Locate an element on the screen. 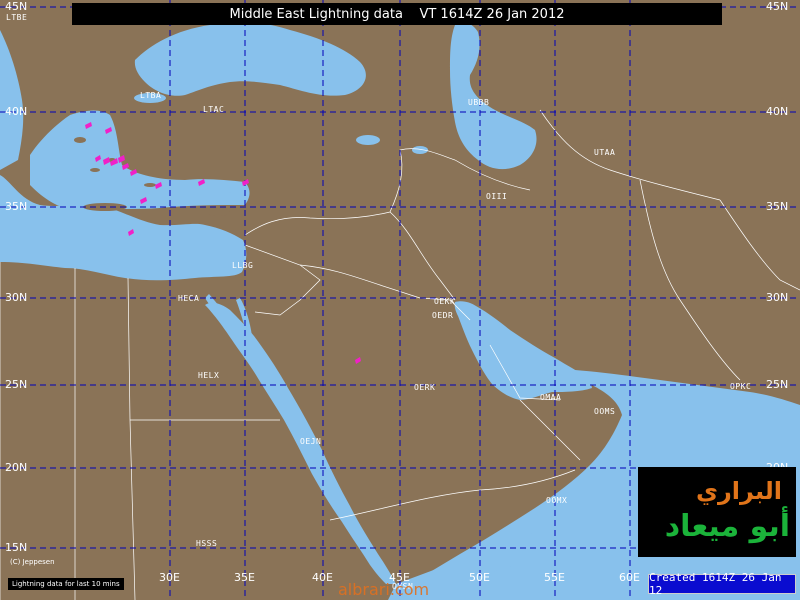 This screenshot has height=600, width=800. lat-label-30n: 30N is located at coordinates (16, 297).